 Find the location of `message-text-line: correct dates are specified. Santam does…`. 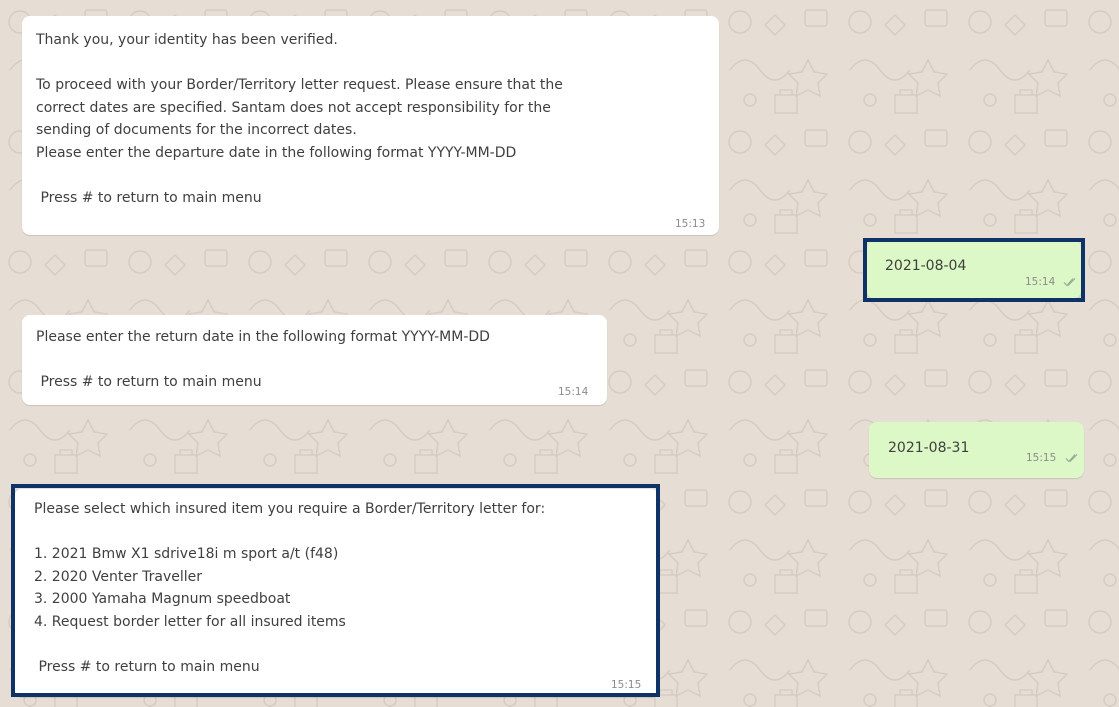

message-text-line: correct dates are specified. Santam does… is located at coordinates (293, 107).